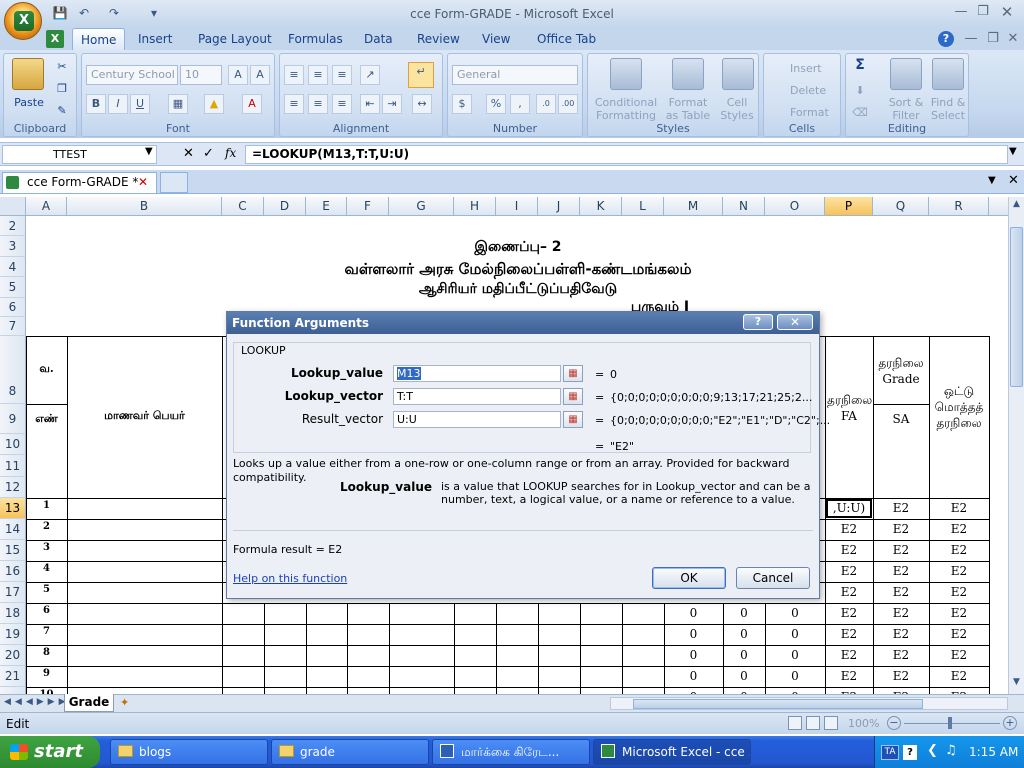  What do you see at coordinates (149, 151) in the screenshot?
I see `name-box-dropdown-icon: ▼` at bounding box center [149, 151].